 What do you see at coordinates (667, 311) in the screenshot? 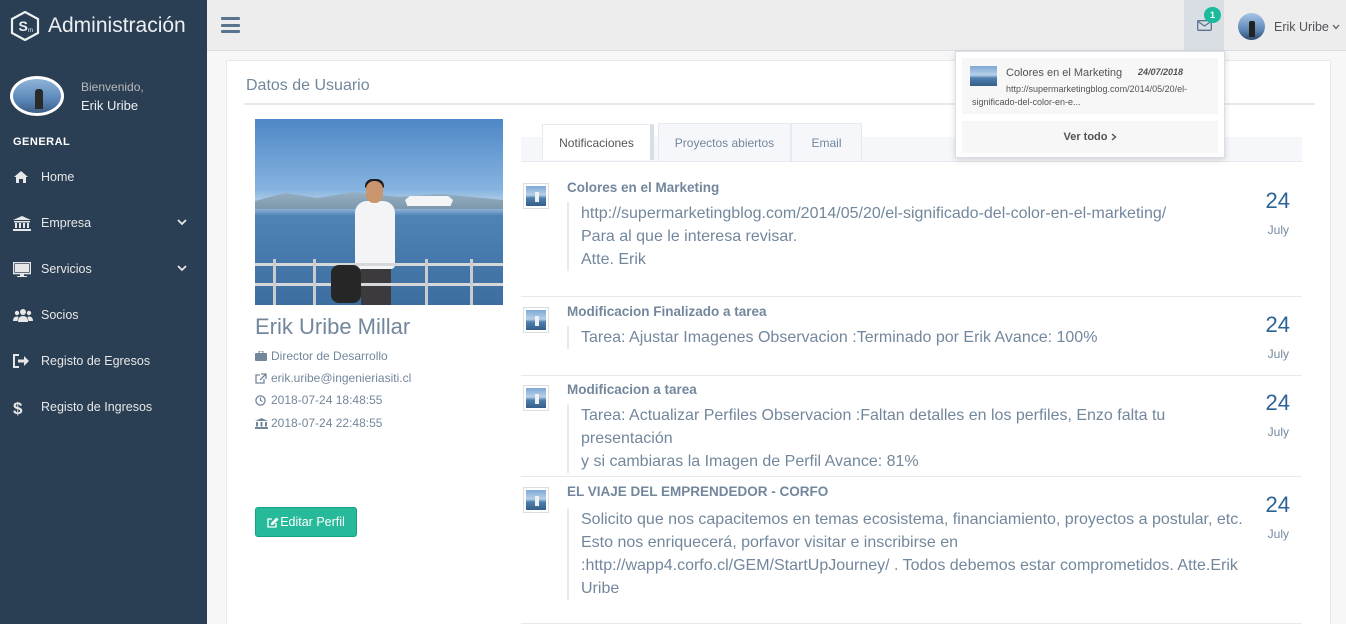
I see `message-title: Modificacion Finalizado a tarea` at bounding box center [667, 311].